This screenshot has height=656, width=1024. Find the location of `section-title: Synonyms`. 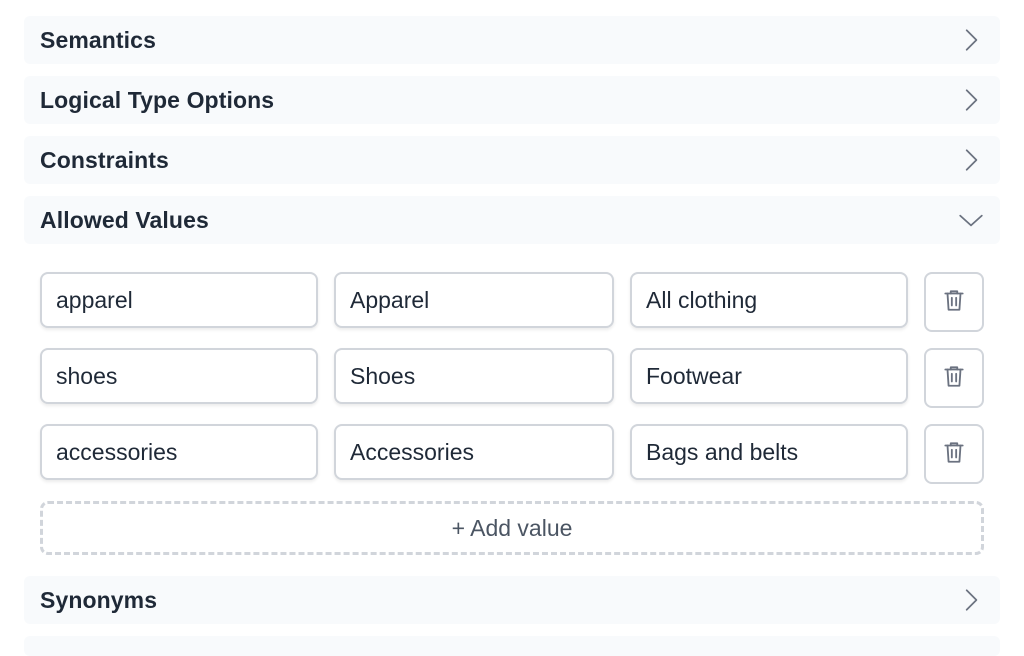

section-title: Synonyms is located at coordinates (99, 599).